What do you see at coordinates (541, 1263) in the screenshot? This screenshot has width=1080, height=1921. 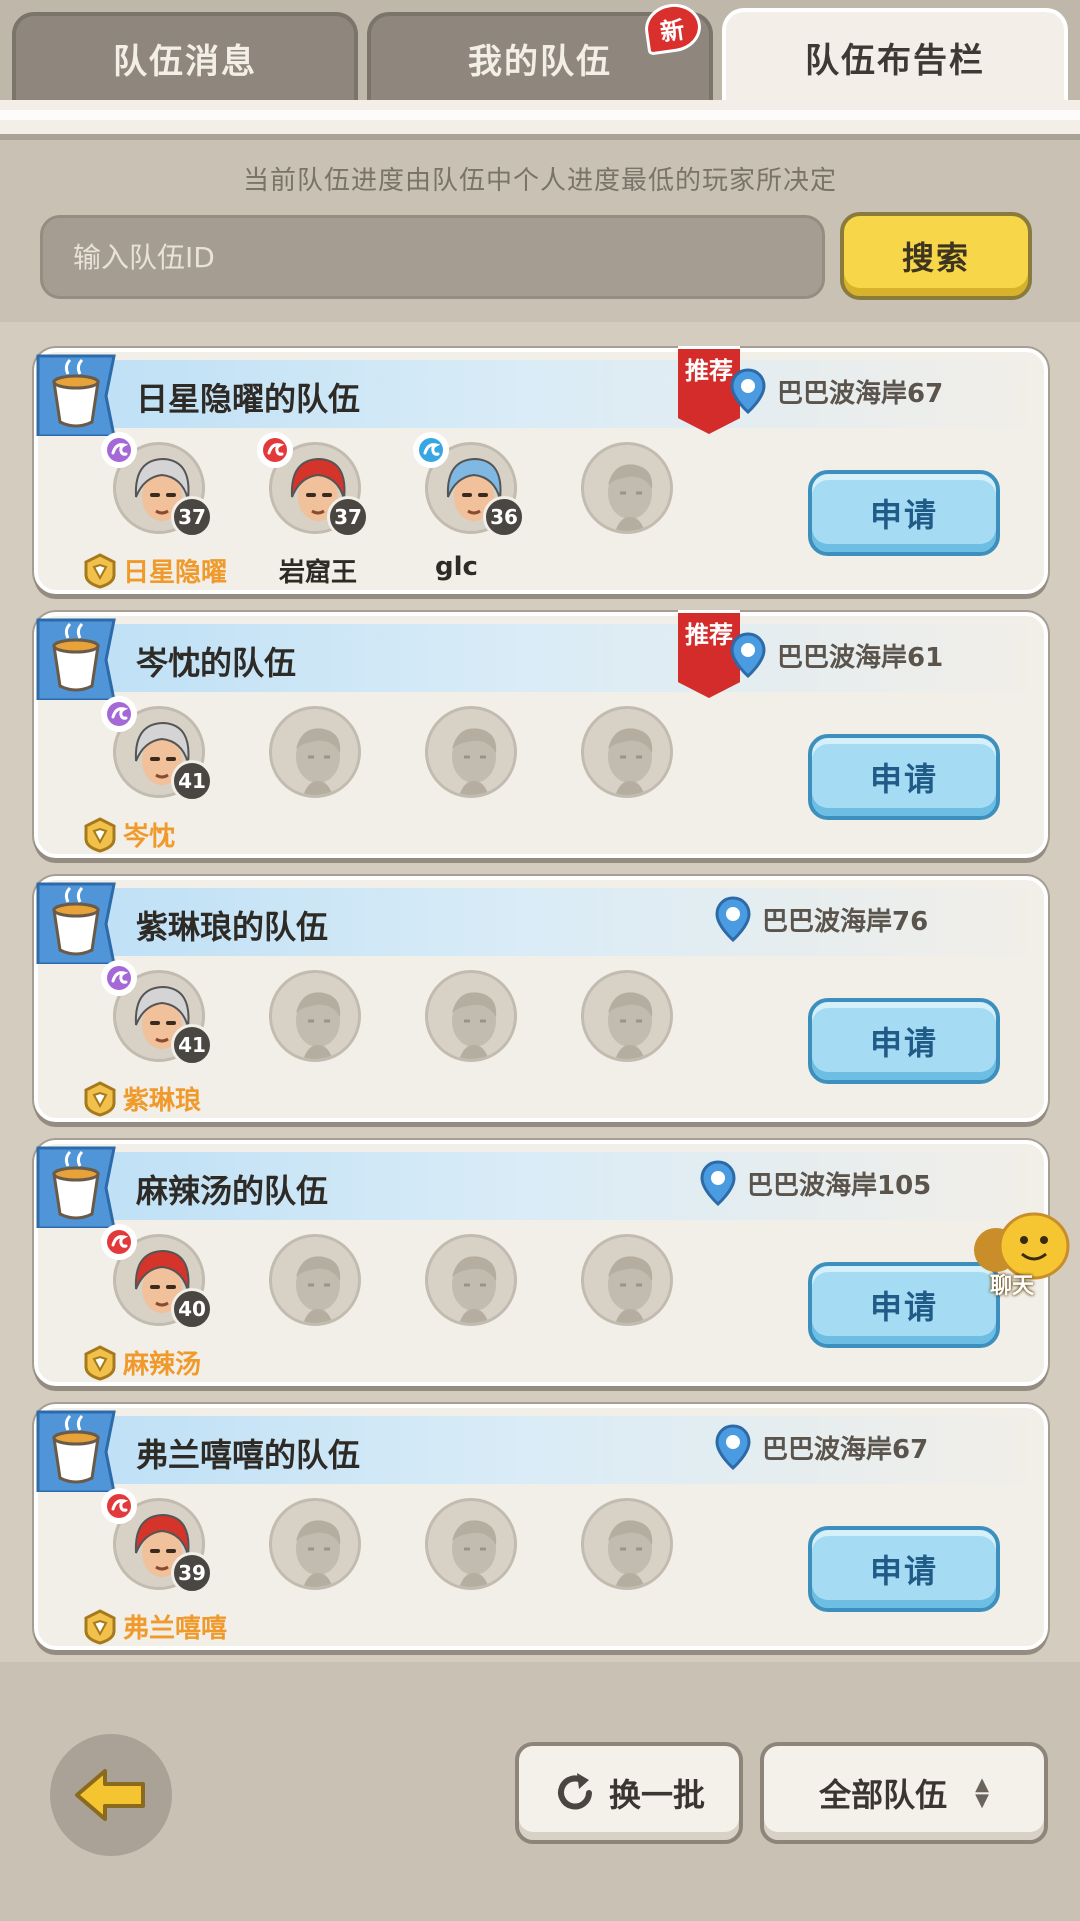 I see `team-card: 麻辣汤的队伍 巴巴波海岸105 40 麻辣汤 申请` at bounding box center [541, 1263].